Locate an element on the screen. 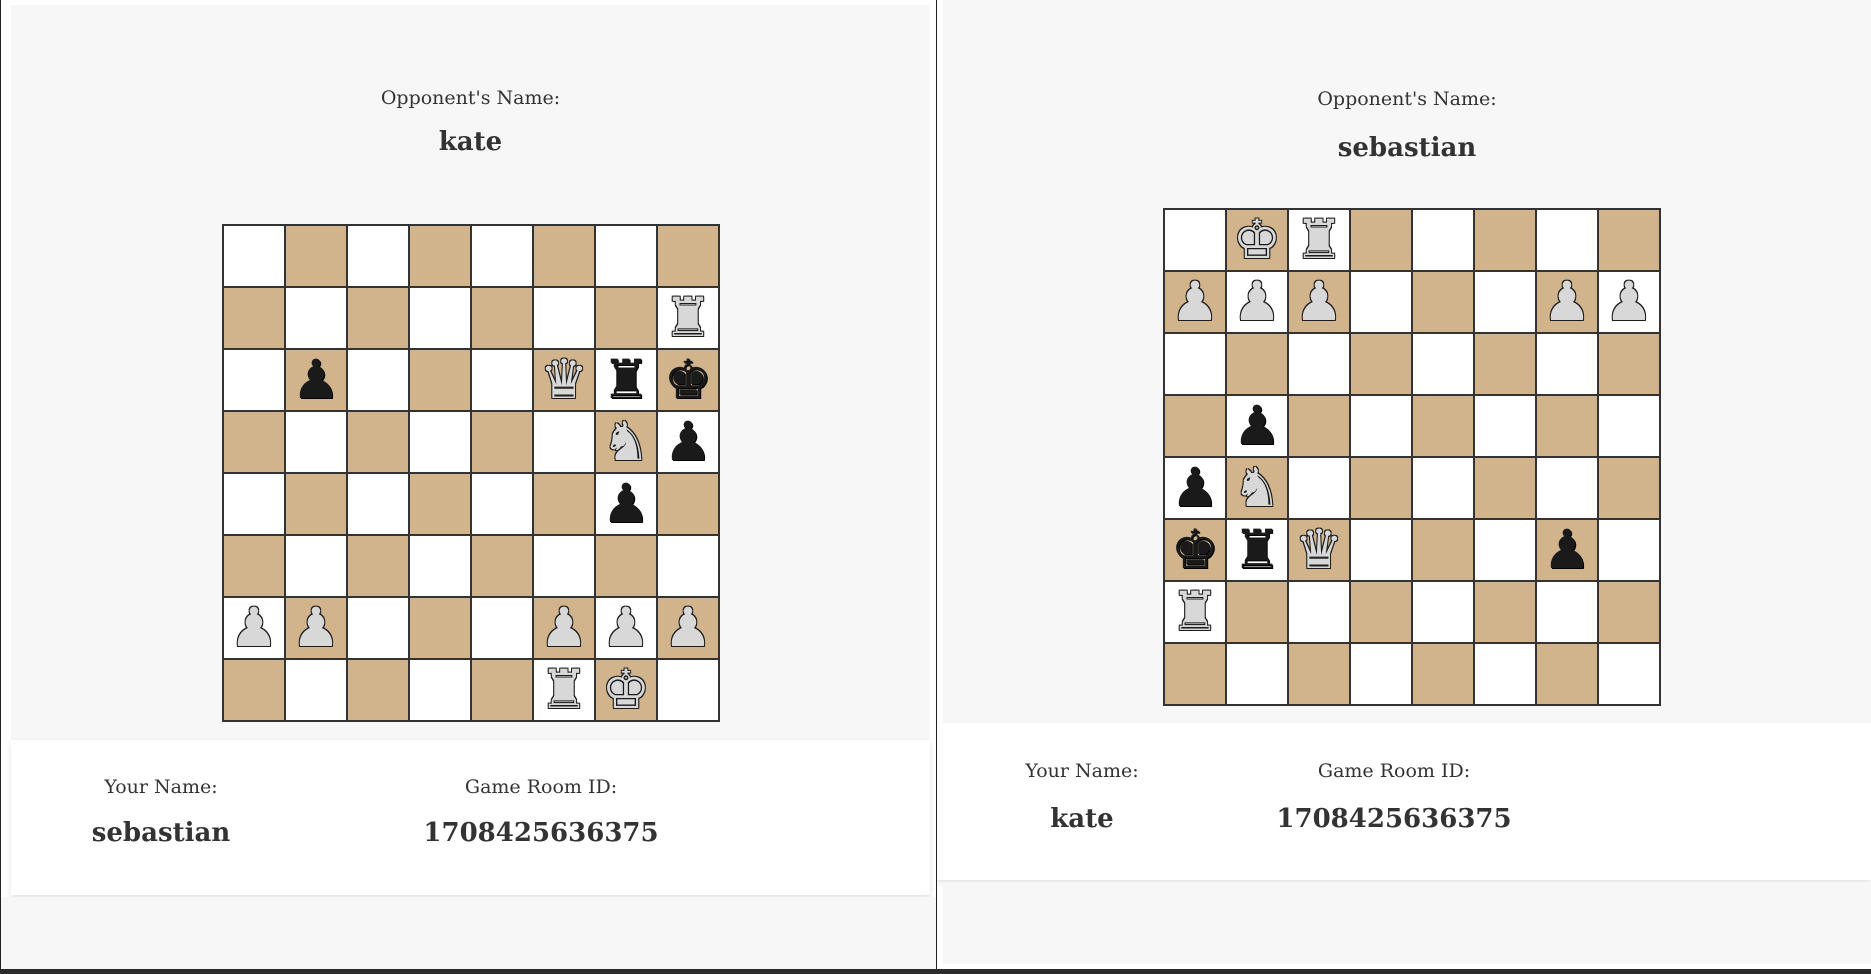  square-g4 is located at coordinates (1567, 488).